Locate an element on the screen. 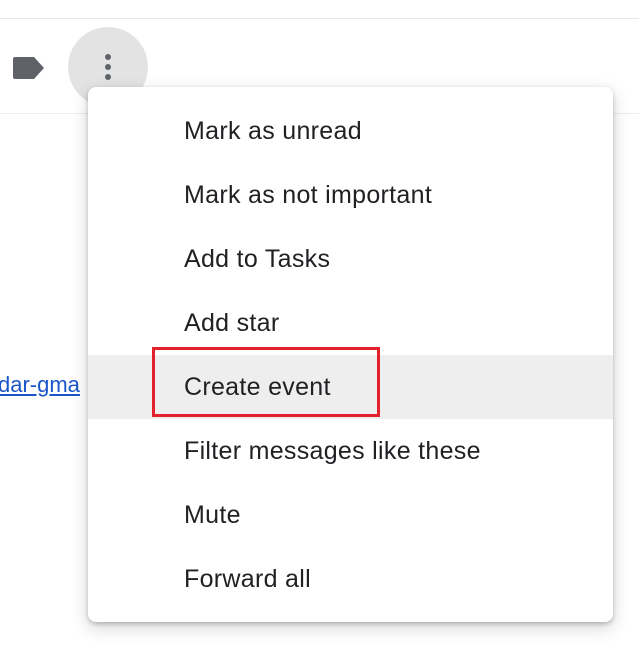 This screenshot has height=648, width=639. menu-item-filter-messages-like-these: Filter messages like these is located at coordinates (350, 451).